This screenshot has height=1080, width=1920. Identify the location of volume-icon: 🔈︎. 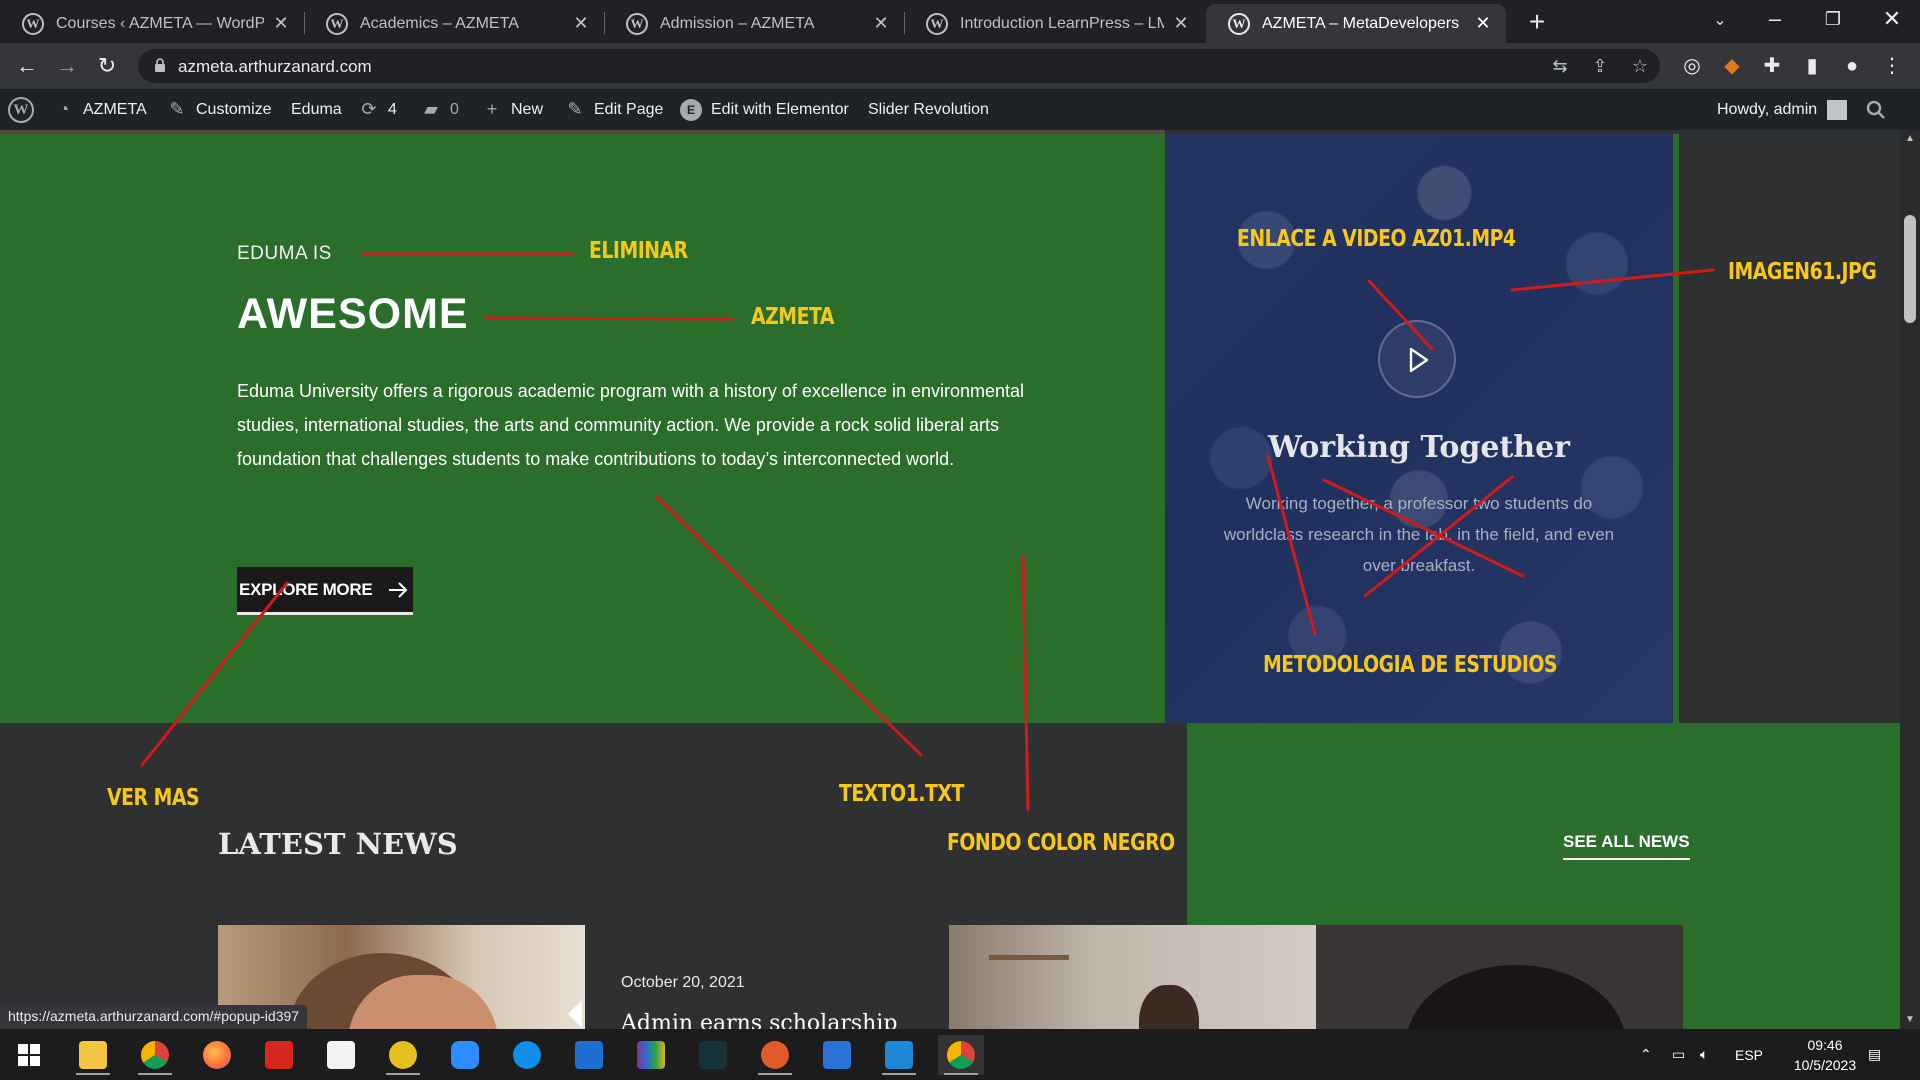
(1704, 1054).